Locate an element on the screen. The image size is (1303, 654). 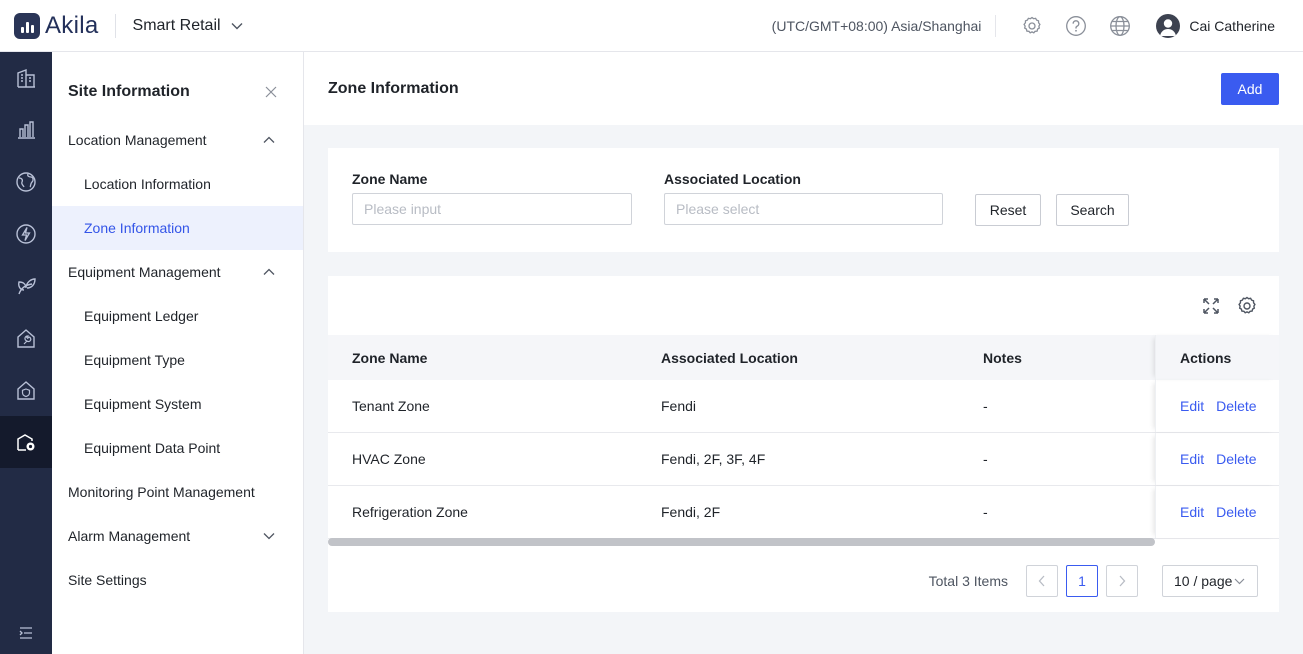
menu-collapse-icon is located at coordinates (25, 633).